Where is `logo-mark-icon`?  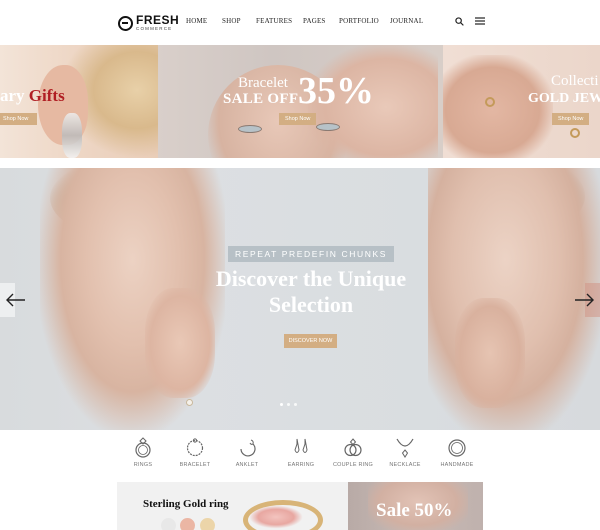
logo-mark-icon is located at coordinates (125, 23).